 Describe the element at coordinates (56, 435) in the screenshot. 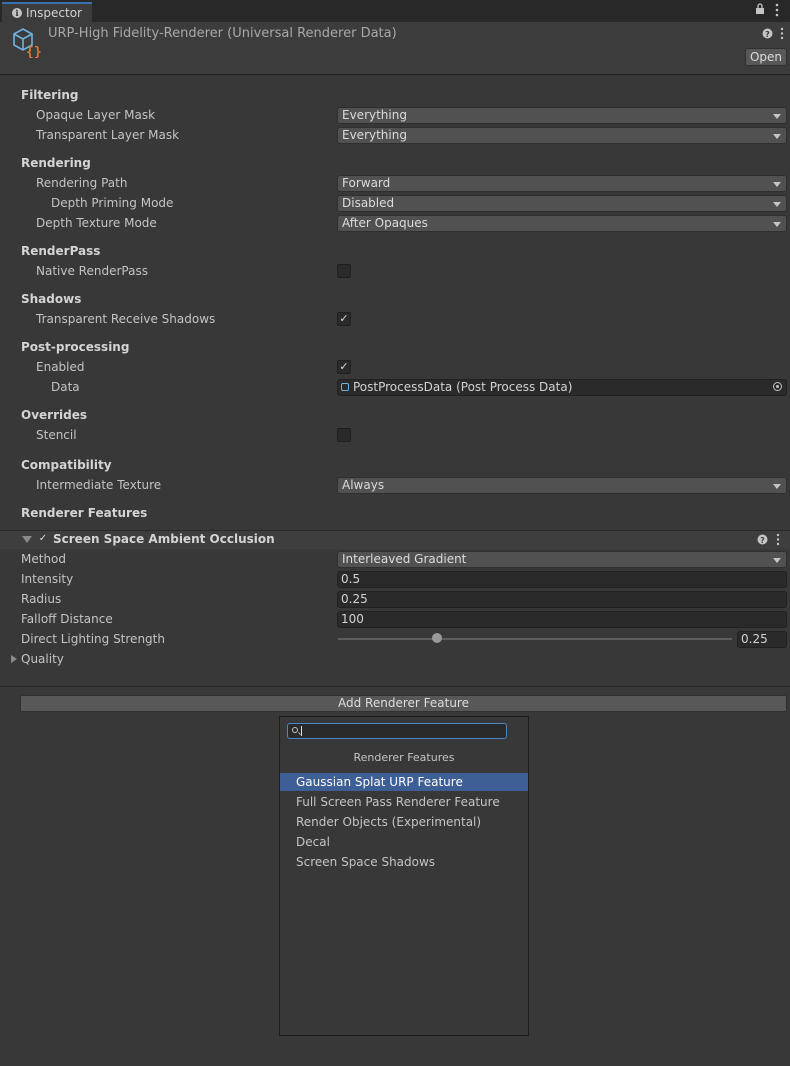

I see `stencil-label: Stencil` at that location.